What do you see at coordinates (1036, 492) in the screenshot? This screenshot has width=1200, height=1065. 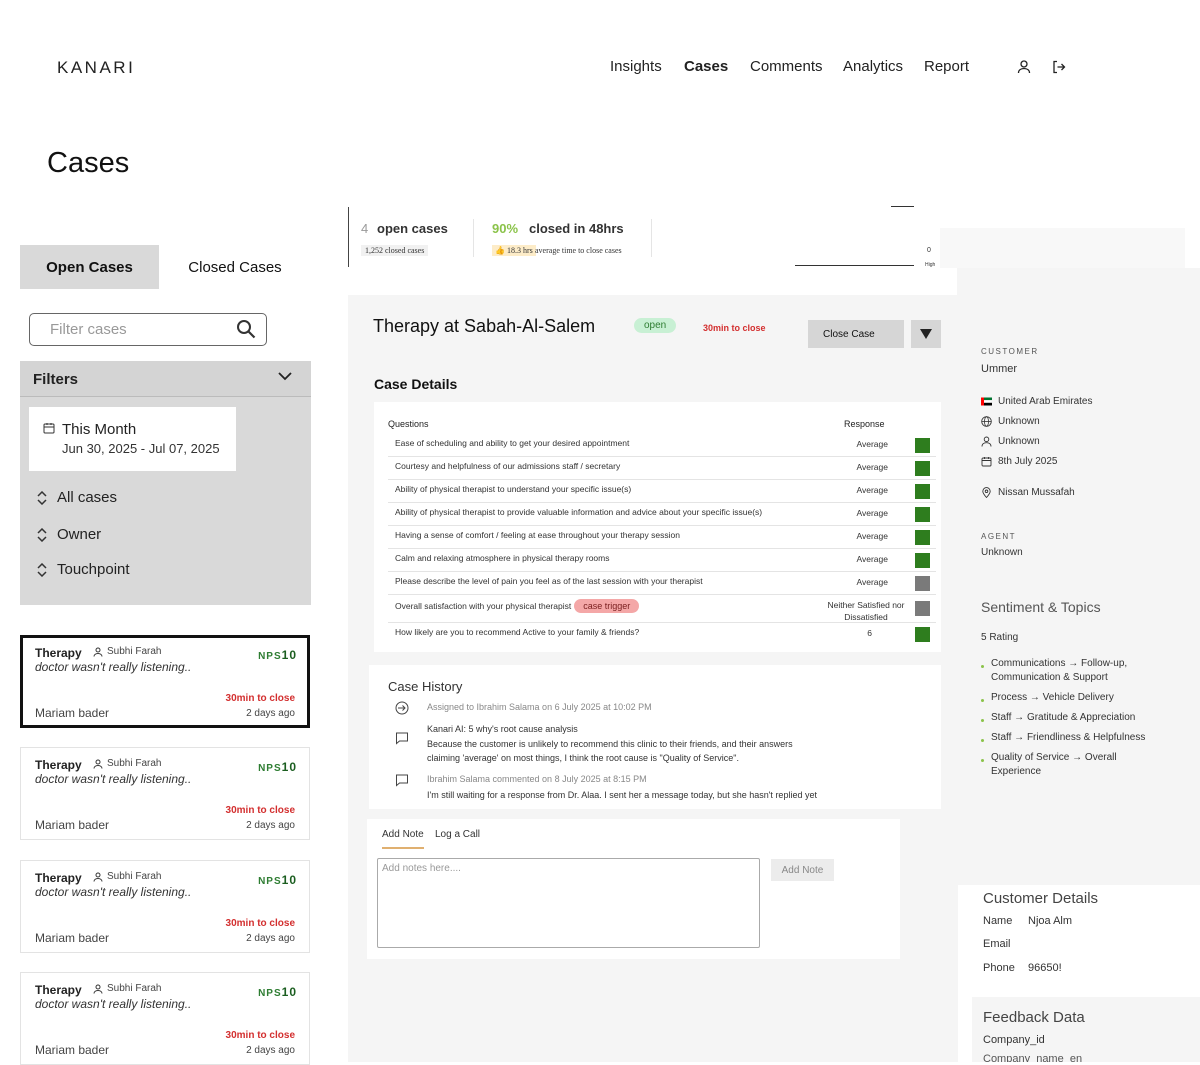 I see `customer-location-value: Nissan Mussafah` at bounding box center [1036, 492].